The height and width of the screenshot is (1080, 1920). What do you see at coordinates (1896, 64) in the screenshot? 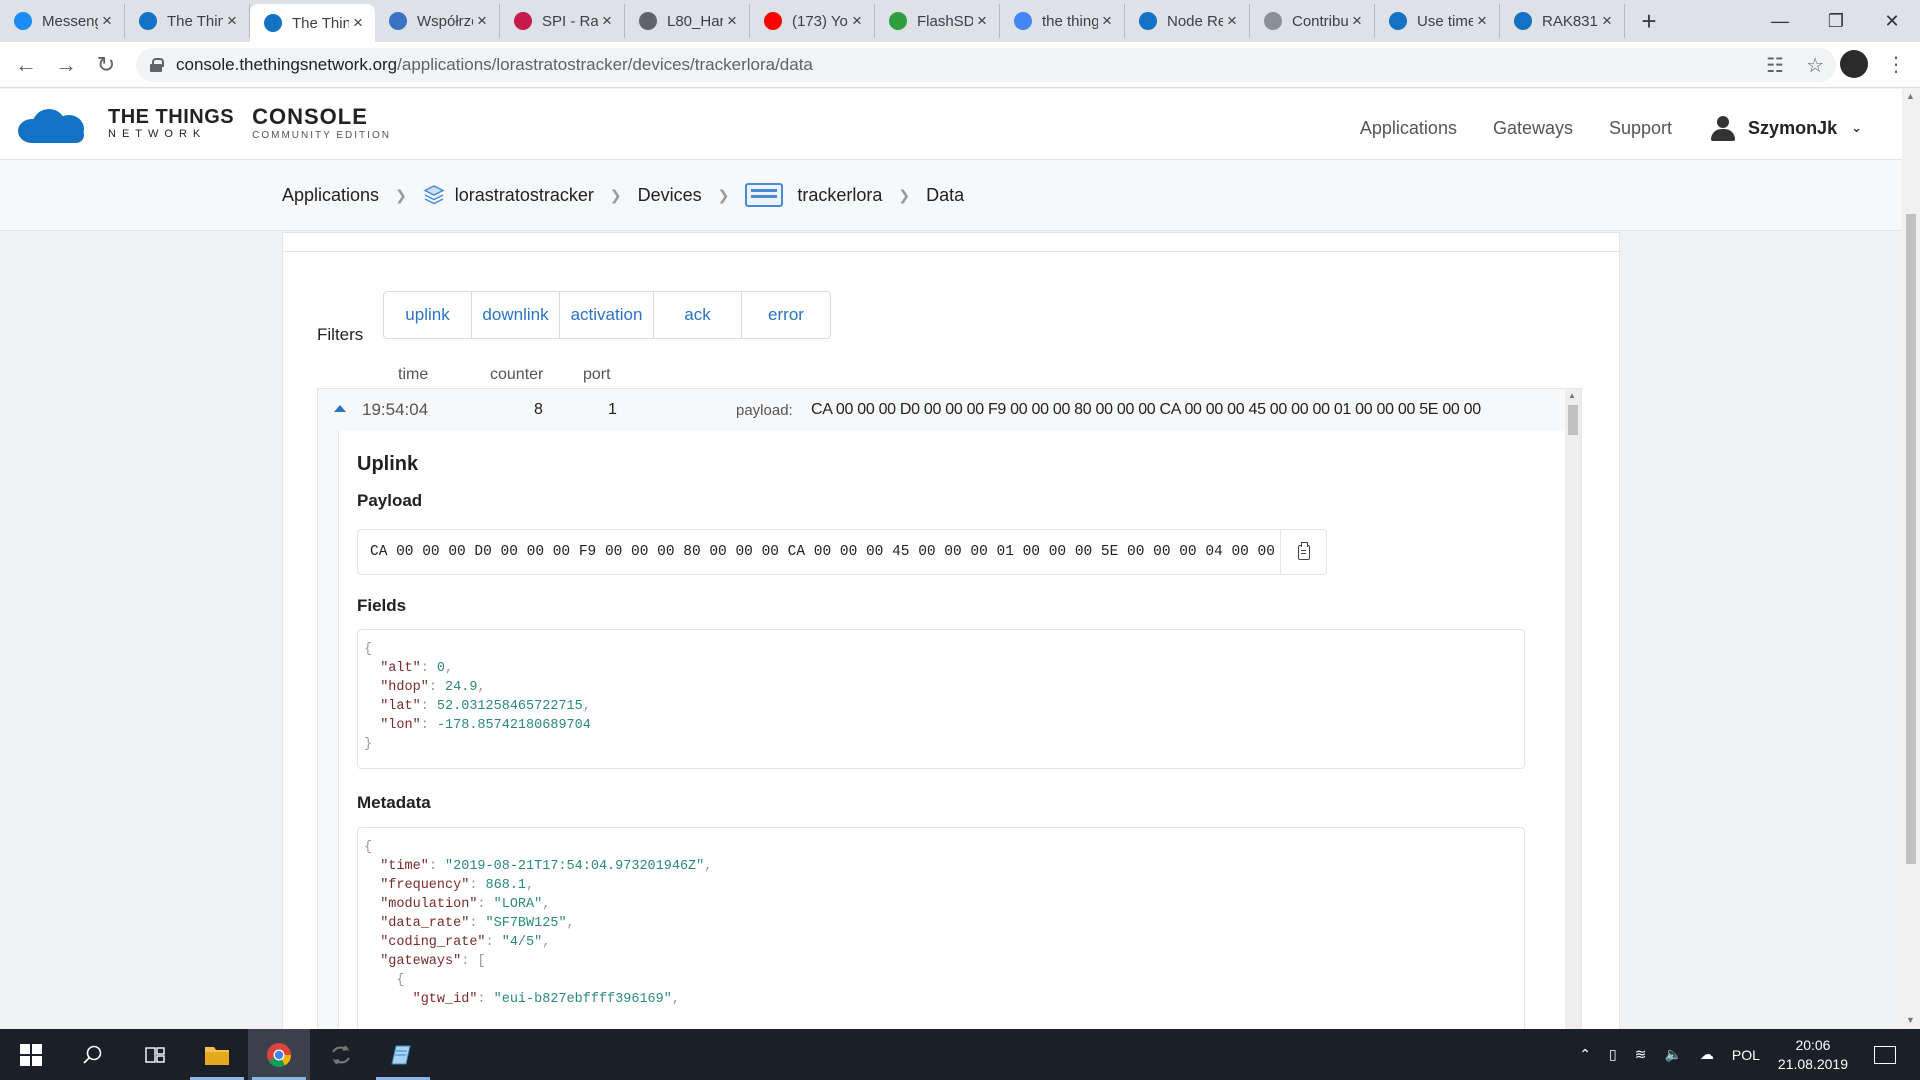
I see `browser-menu-icon: ⋮` at bounding box center [1896, 64].